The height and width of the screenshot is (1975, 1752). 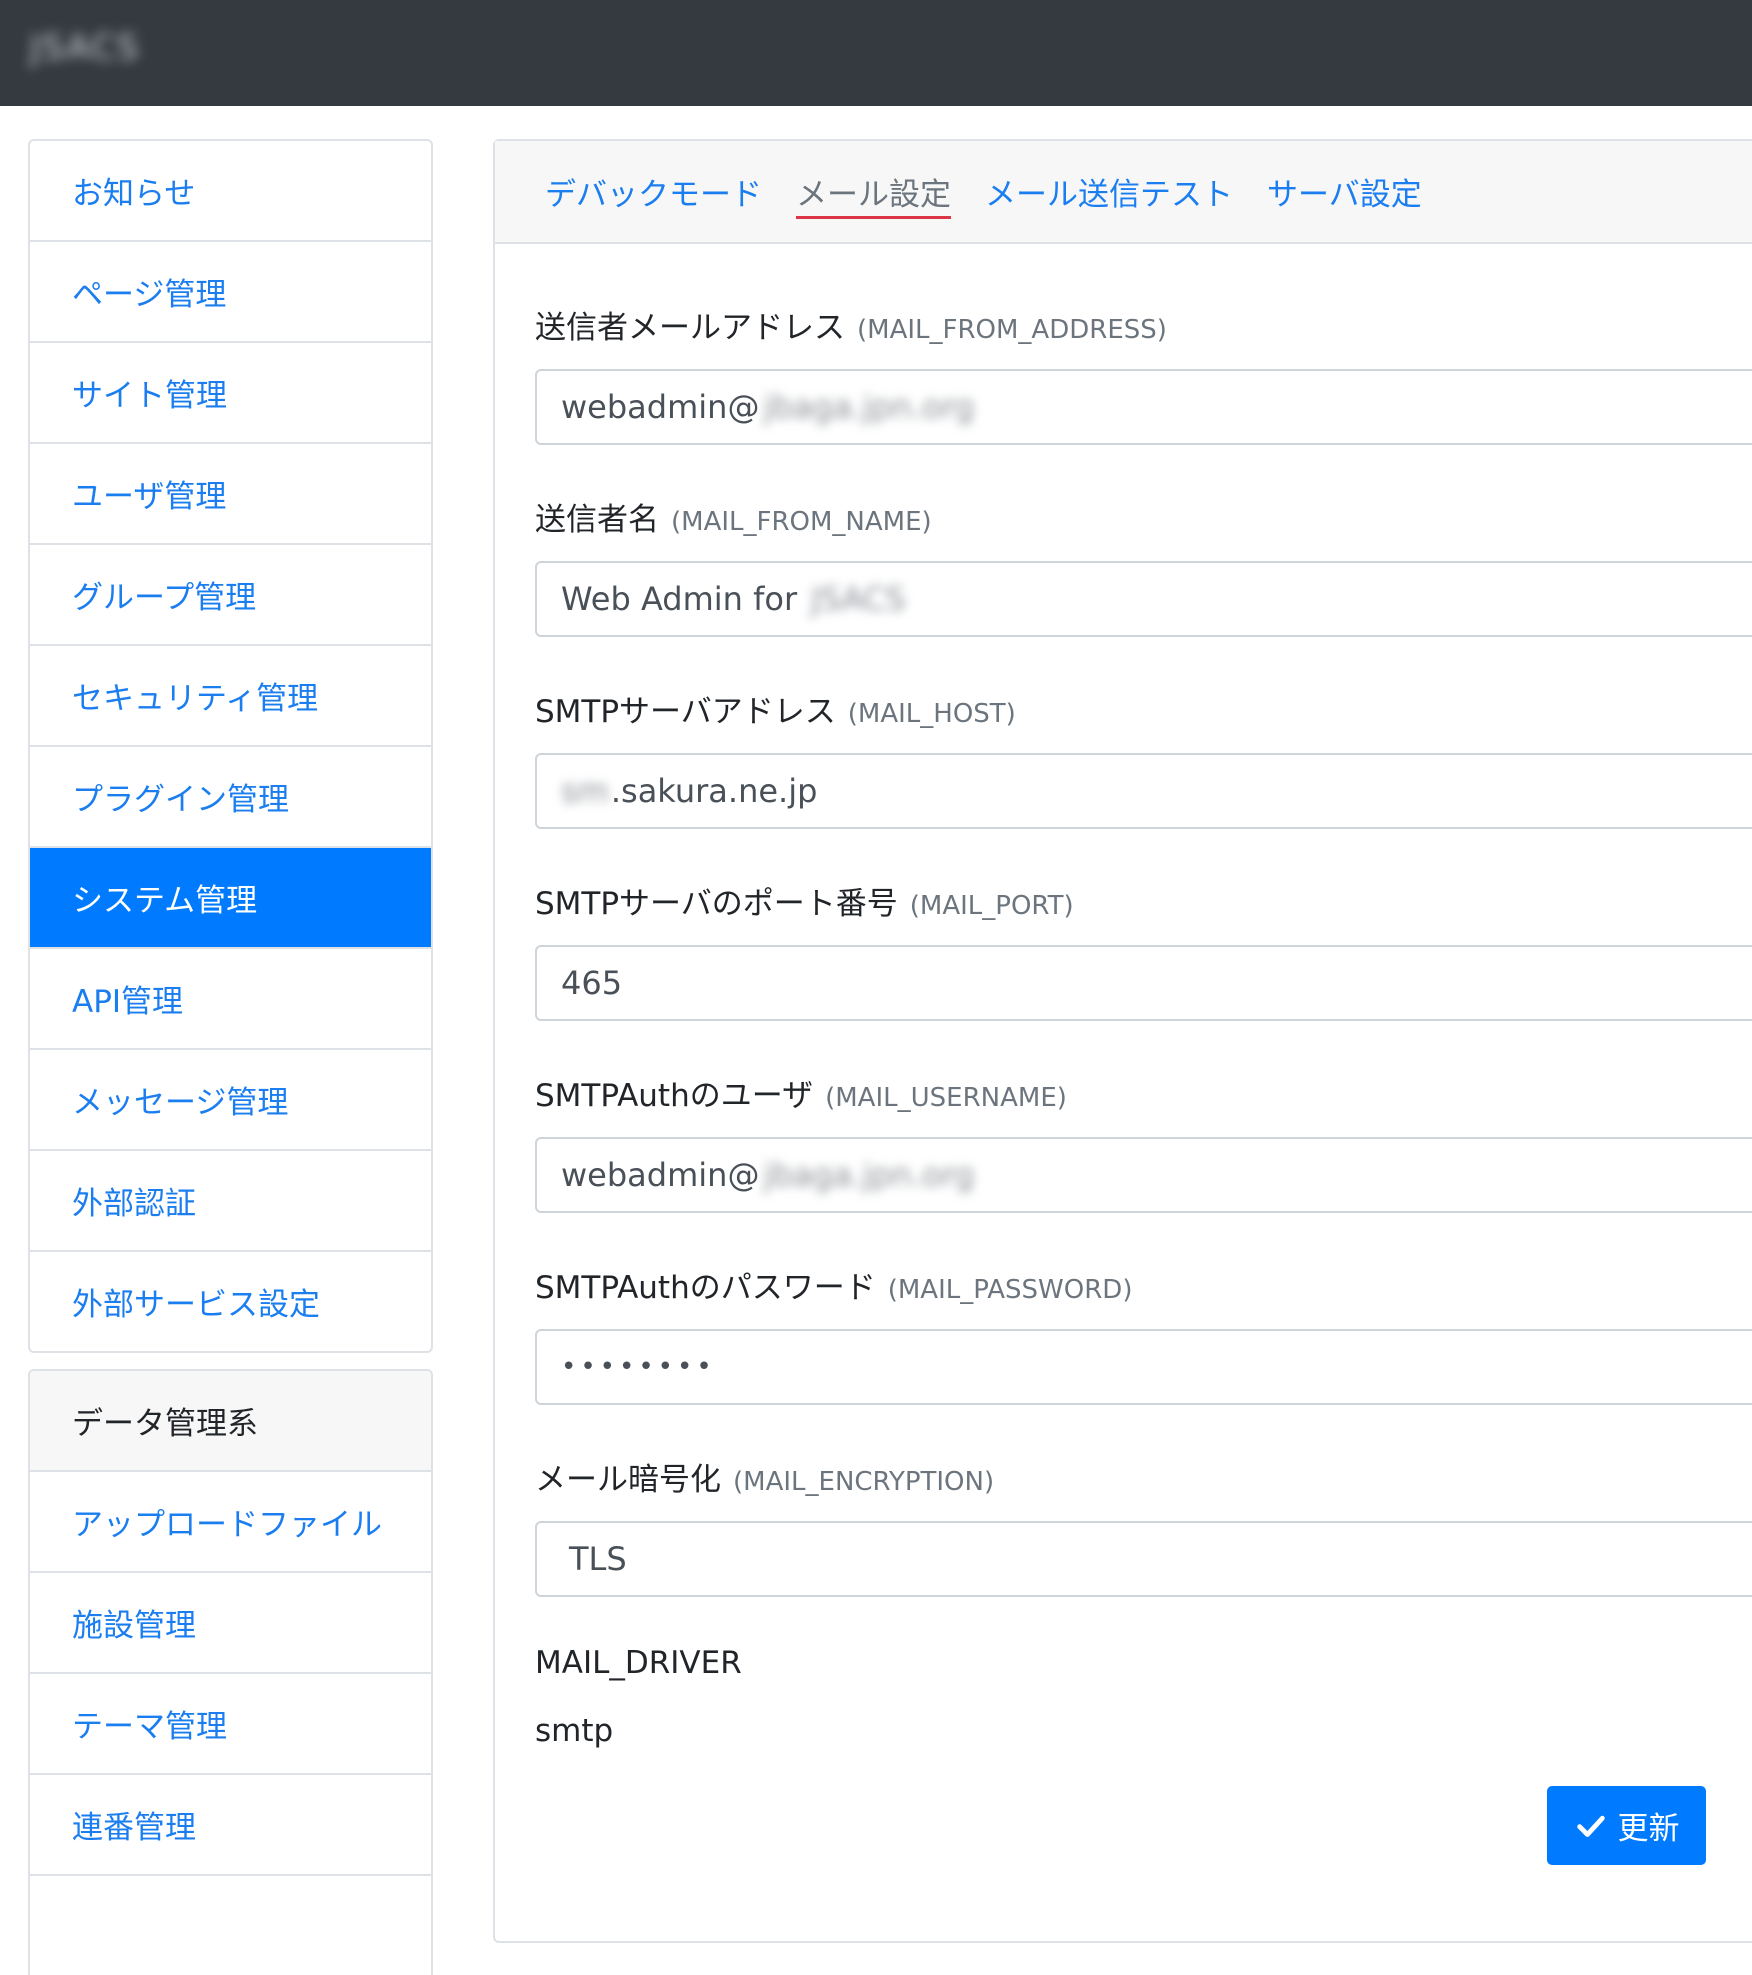 I want to click on sidebar-item-external-auth: 外部認証, so click(x=230, y=1199).